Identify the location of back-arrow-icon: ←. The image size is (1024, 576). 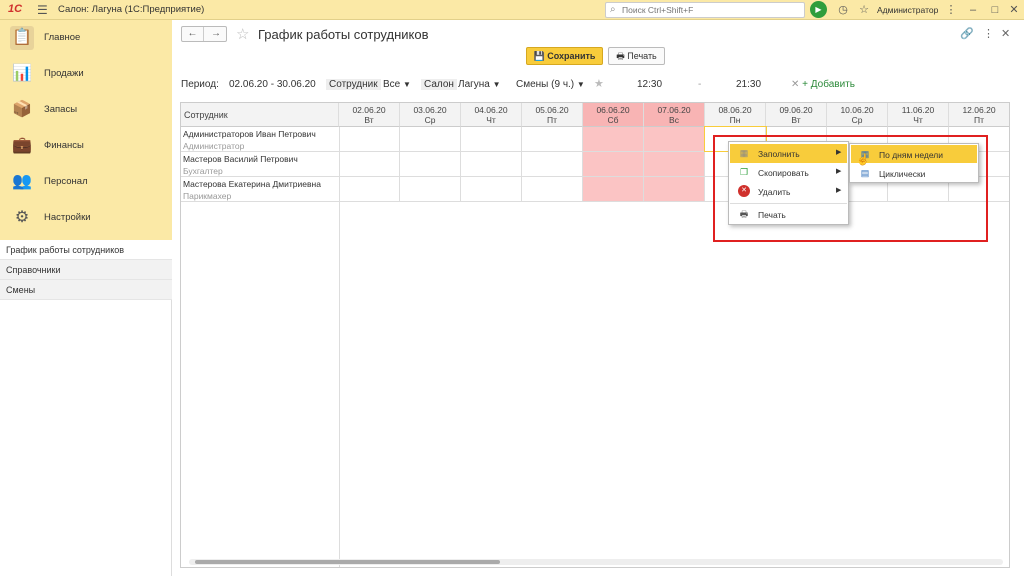
(193, 34).